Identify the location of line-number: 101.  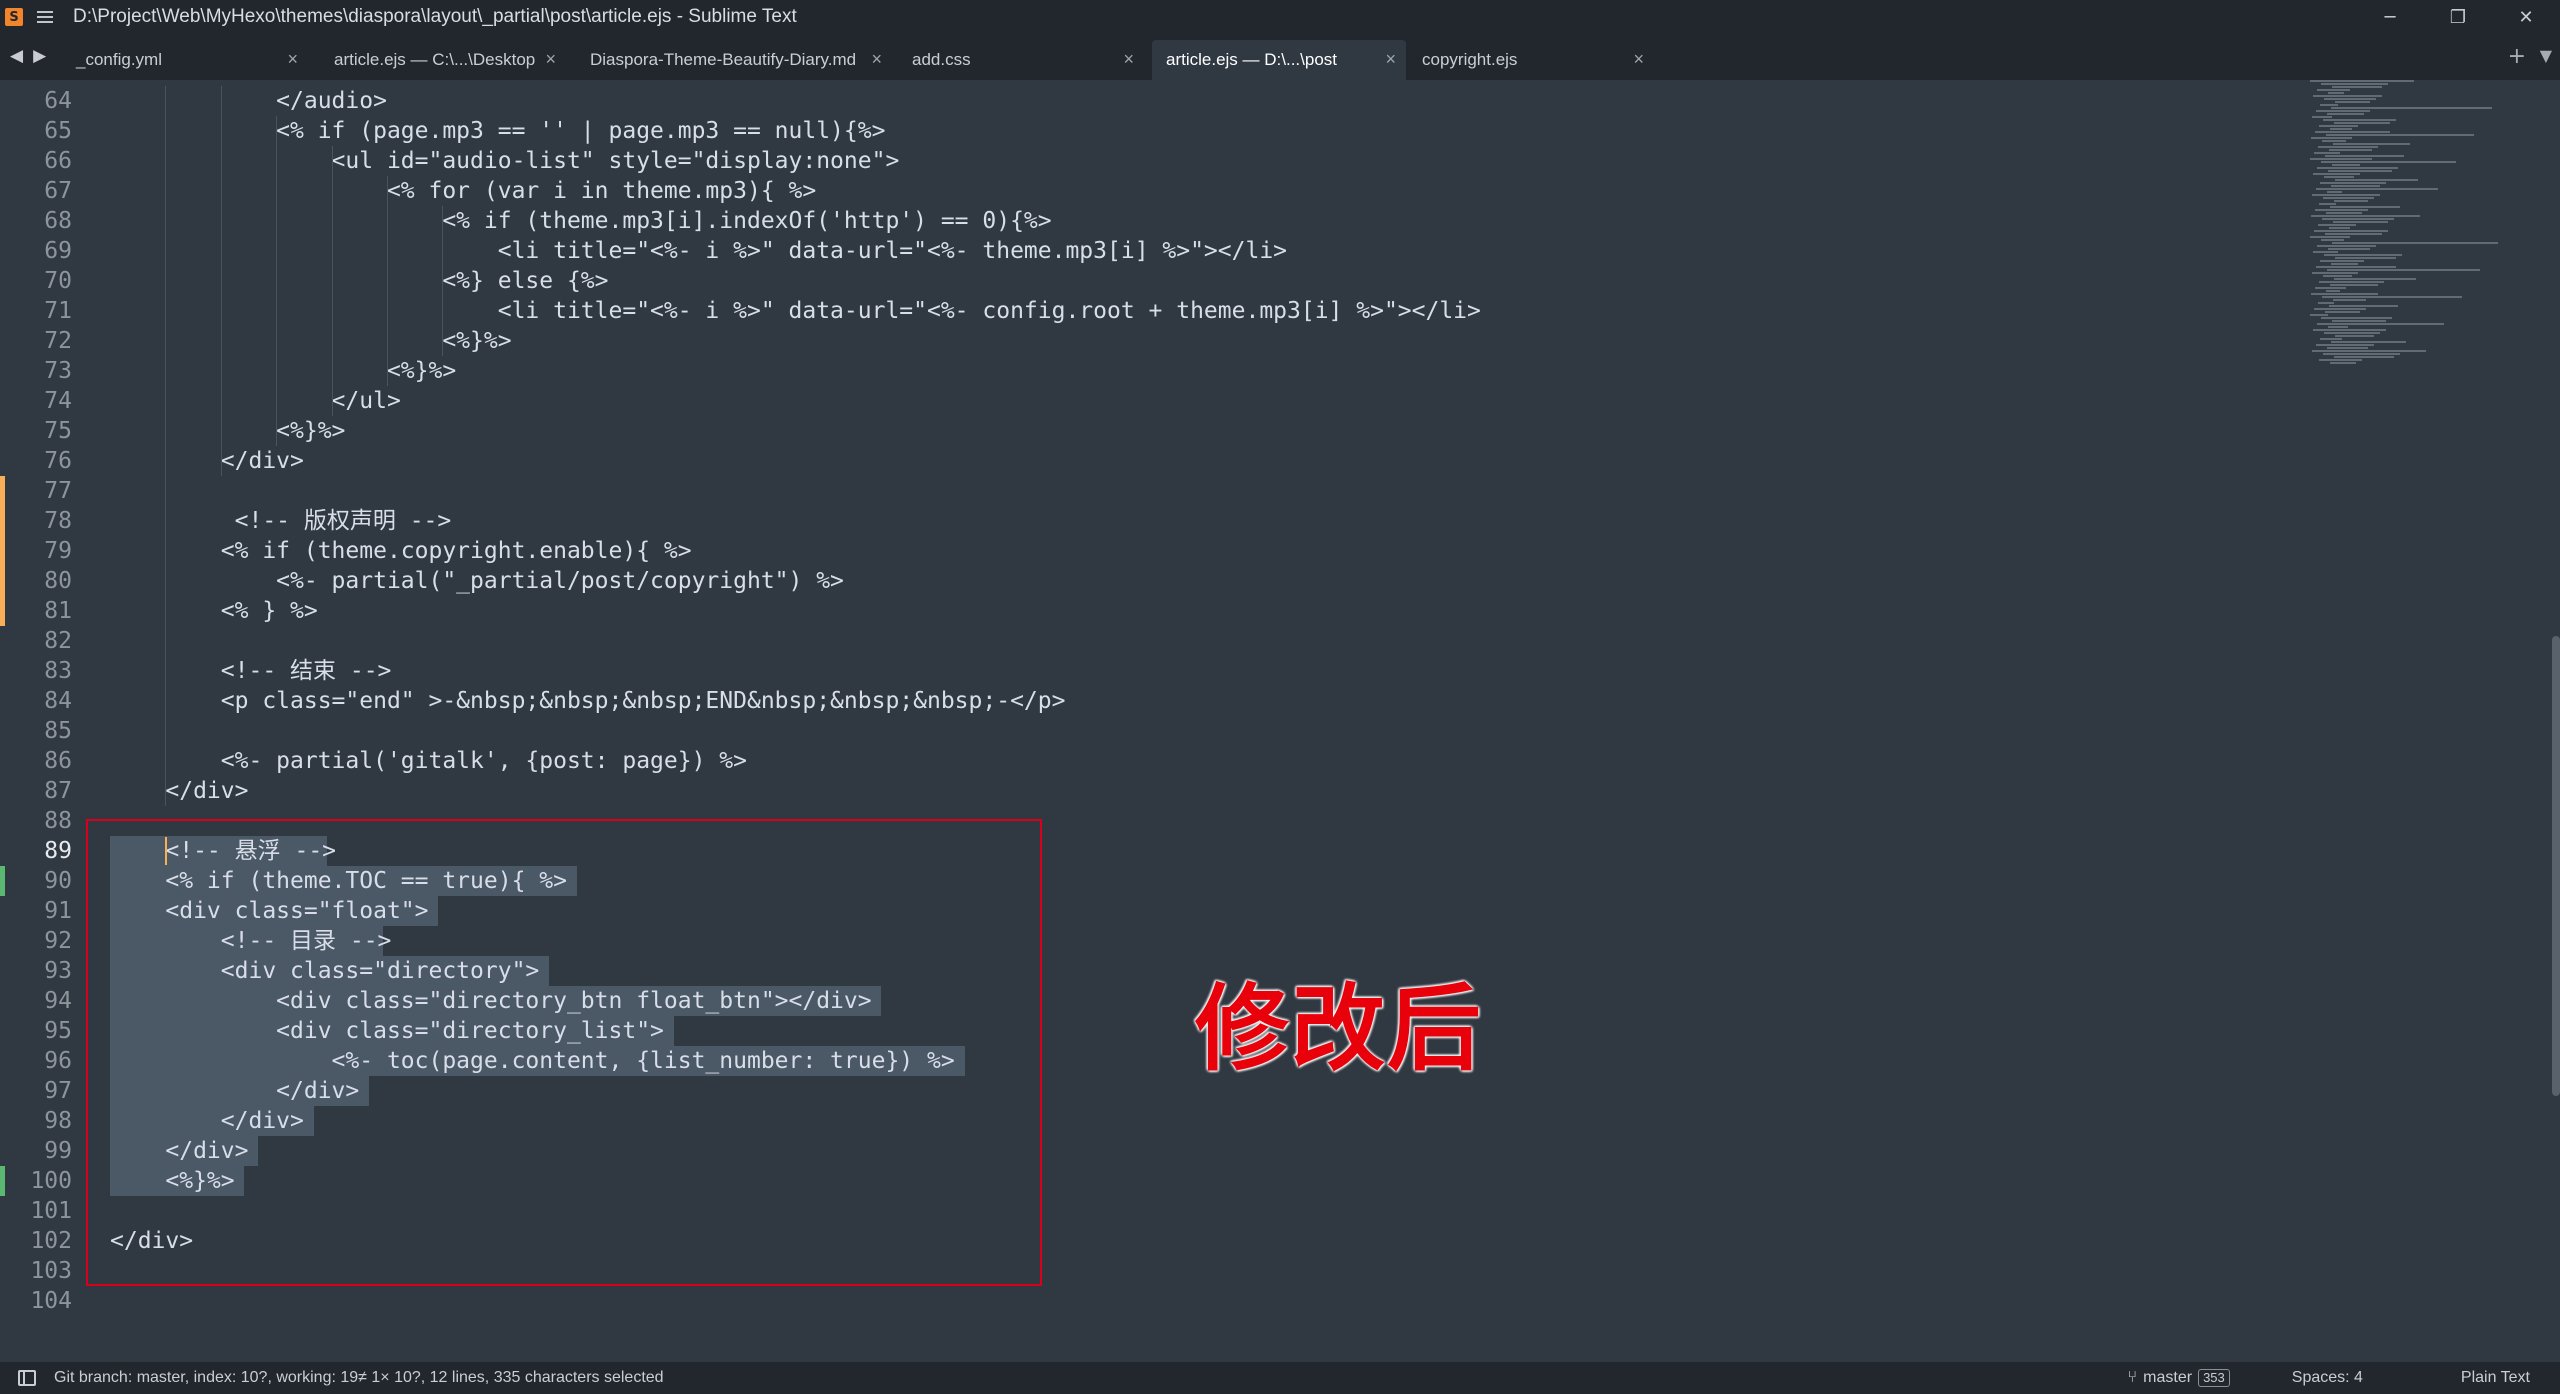
(51, 1211).